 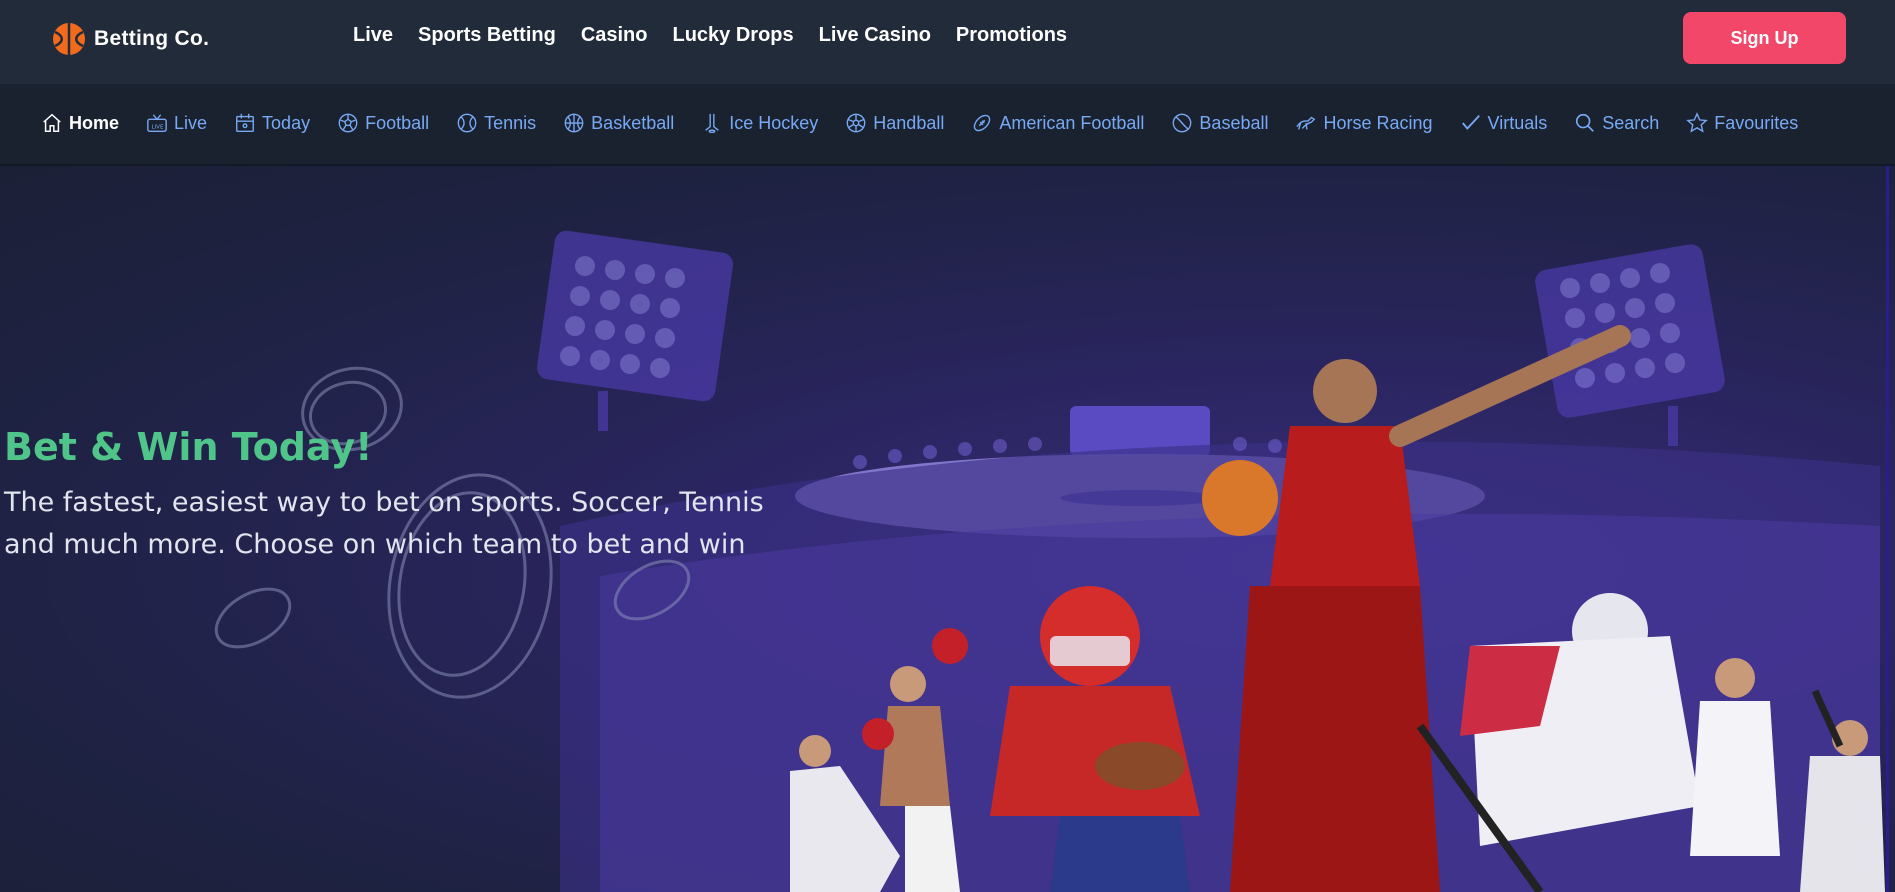 I want to click on brand-name: Betting Co., so click(x=152, y=38).